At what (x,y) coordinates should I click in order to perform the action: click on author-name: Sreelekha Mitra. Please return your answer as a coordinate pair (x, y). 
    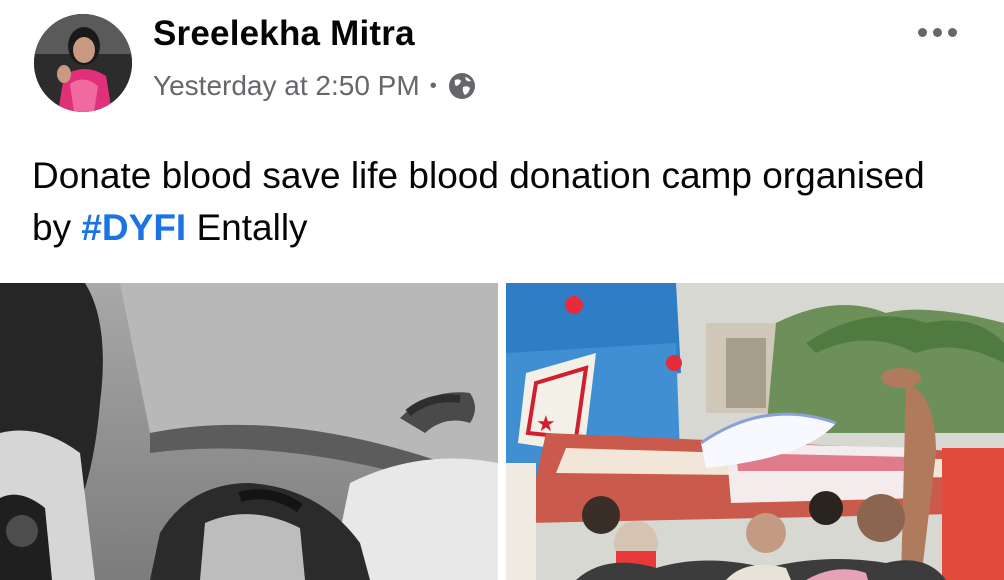
    Looking at the image, I should click on (284, 34).